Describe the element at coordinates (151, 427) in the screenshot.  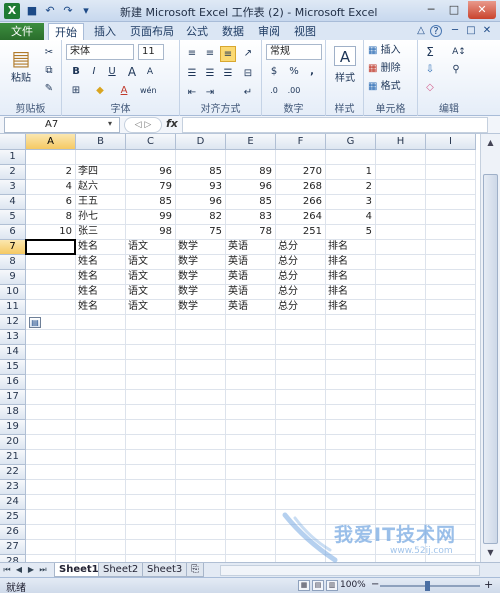
I see `cell-c19` at that location.